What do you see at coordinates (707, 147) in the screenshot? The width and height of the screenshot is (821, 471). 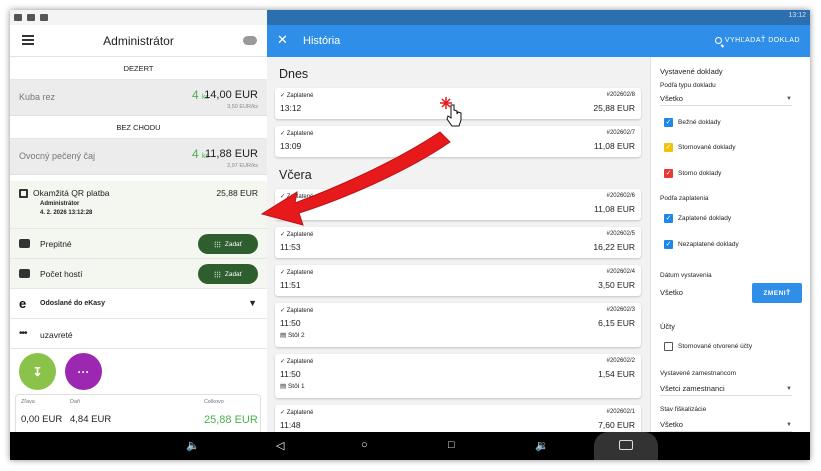 I see `canceled-docs-label: Stornované doklady` at bounding box center [707, 147].